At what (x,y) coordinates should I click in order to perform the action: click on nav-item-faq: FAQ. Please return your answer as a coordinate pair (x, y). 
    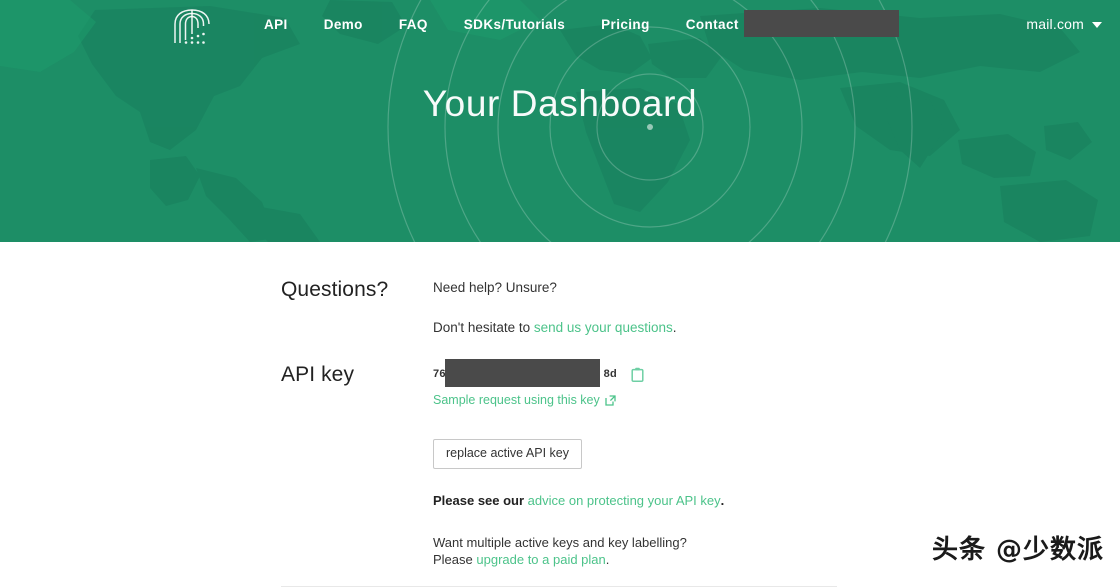
    Looking at the image, I should click on (413, 24).